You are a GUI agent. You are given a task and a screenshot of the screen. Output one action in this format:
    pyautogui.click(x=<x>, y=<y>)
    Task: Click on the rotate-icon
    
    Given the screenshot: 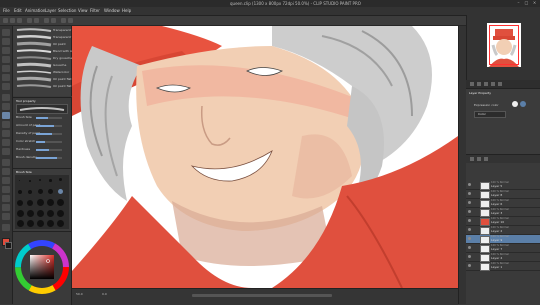 What is the action you would take?
    pyautogui.click(x=493, y=84)
    